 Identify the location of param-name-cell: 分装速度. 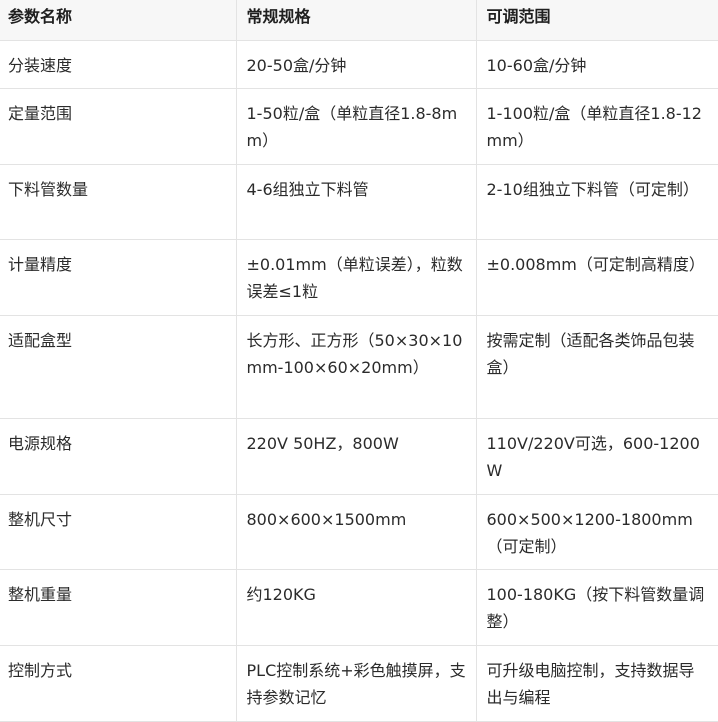
(118, 64).